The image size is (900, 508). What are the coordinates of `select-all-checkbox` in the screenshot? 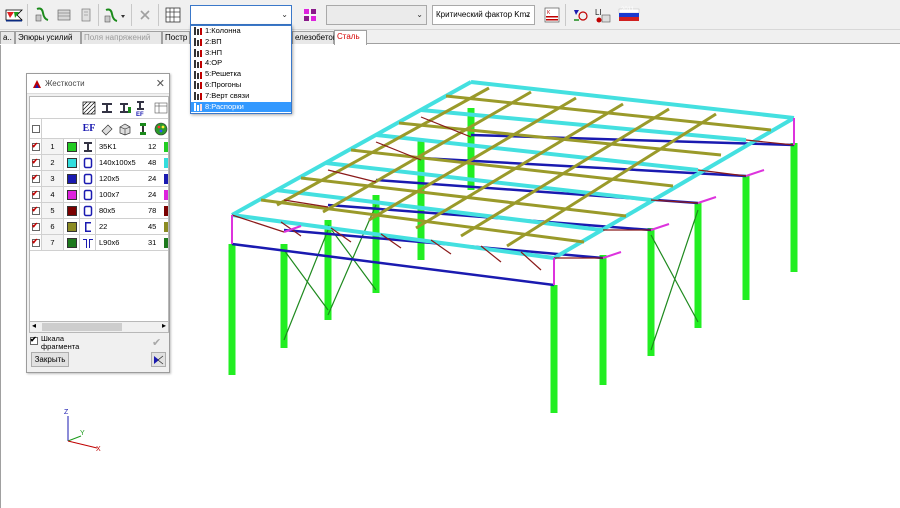 It's located at (36, 128).